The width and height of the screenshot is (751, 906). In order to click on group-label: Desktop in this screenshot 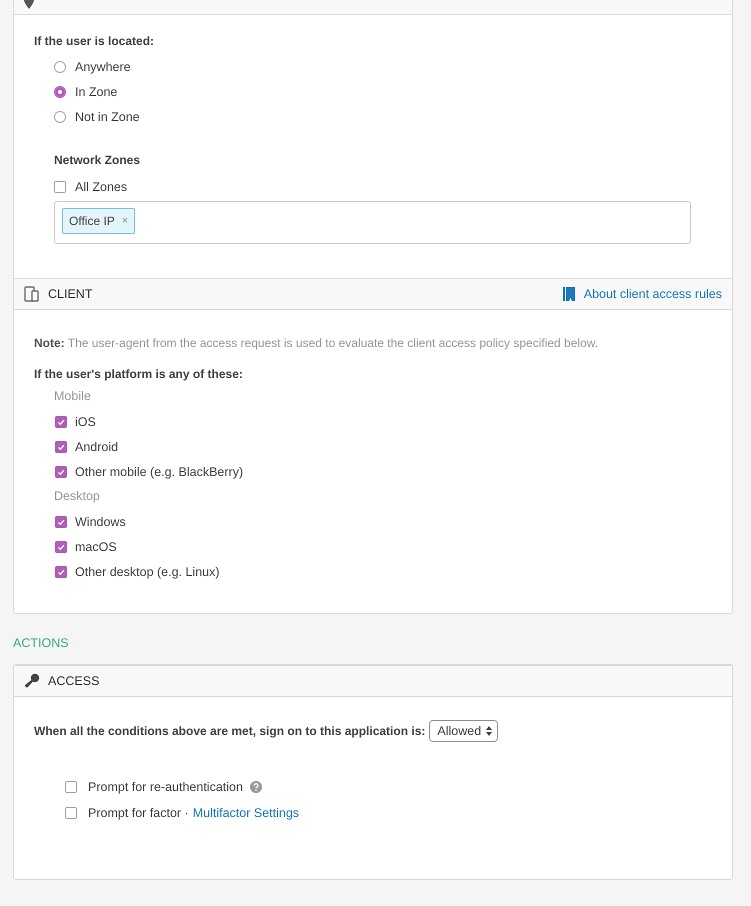, I will do `click(77, 496)`.